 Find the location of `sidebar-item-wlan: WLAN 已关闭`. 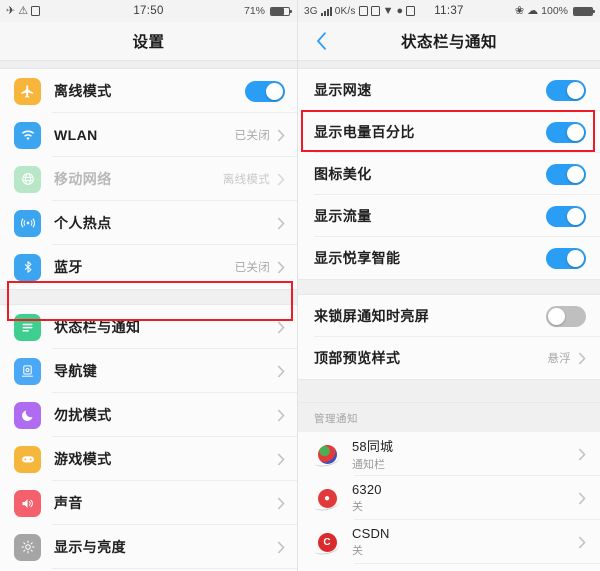

sidebar-item-wlan: WLAN 已关闭 is located at coordinates (148, 135).